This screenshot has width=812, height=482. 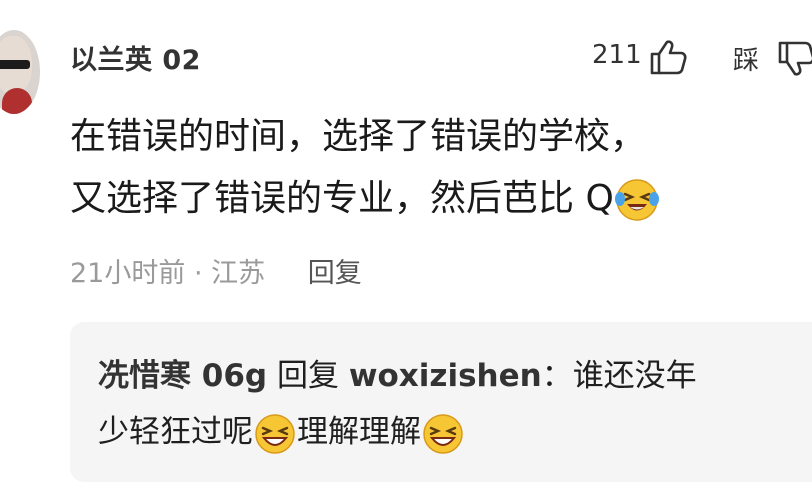 What do you see at coordinates (342, 198) in the screenshot?
I see `comment-line-2-text: 又选择了错误的专业，然后芭比 Q` at bounding box center [342, 198].